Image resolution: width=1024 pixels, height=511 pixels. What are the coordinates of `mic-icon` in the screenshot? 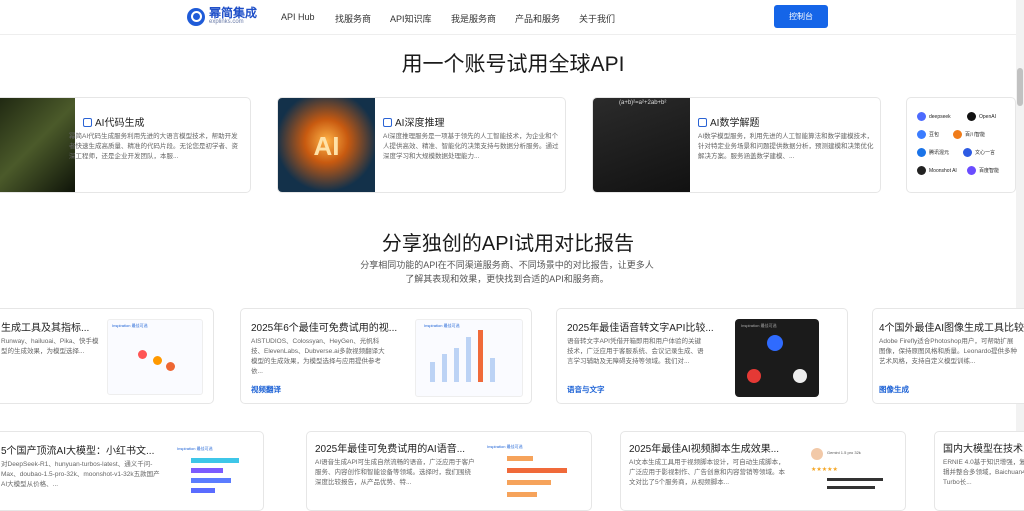 It's located at (800, 376).